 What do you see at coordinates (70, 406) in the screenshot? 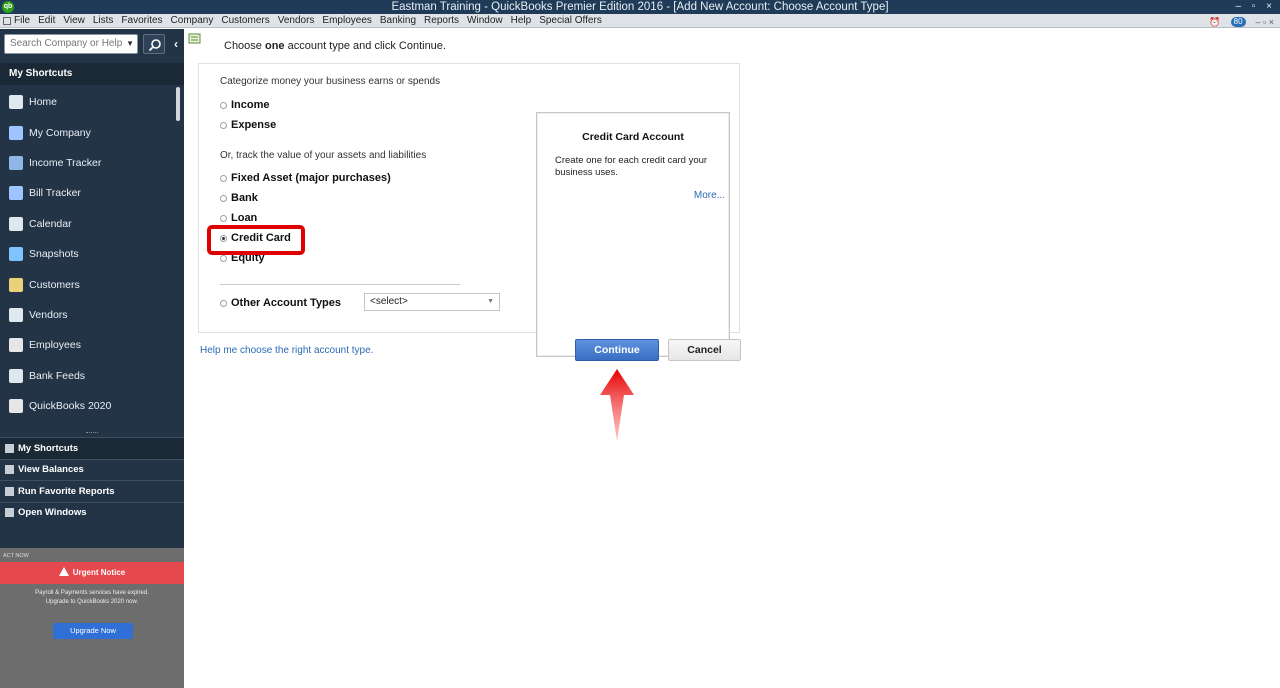
I see `sidebar-item-label: QuickBooks 2020` at bounding box center [70, 406].